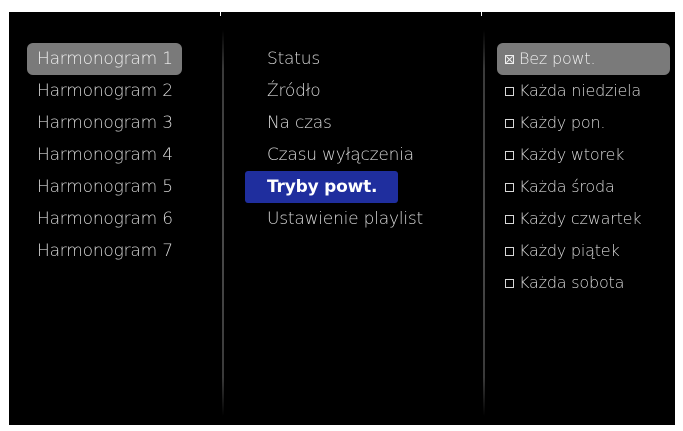 Image resolution: width=683 pixels, height=431 pixels. What do you see at coordinates (104, 187) in the screenshot?
I see `schedule-item-5: Harmonogram 5` at bounding box center [104, 187].